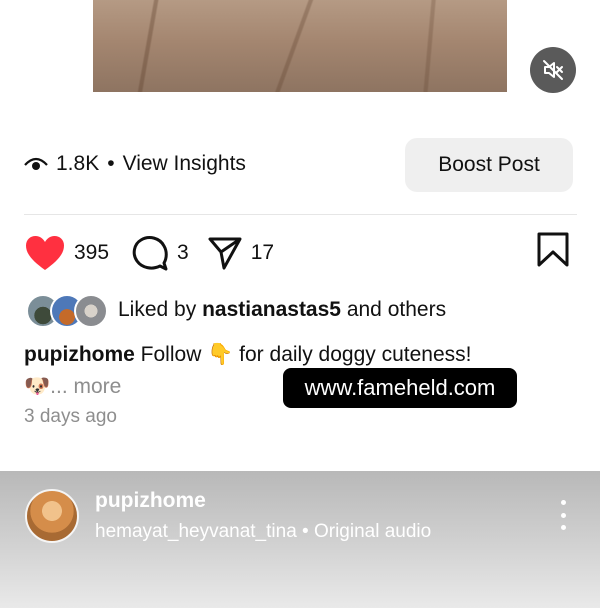 This screenshot has height=608, width=600. I want to click on liked-by-row: Liked by nastianastas5 and others, so click(236, 311).